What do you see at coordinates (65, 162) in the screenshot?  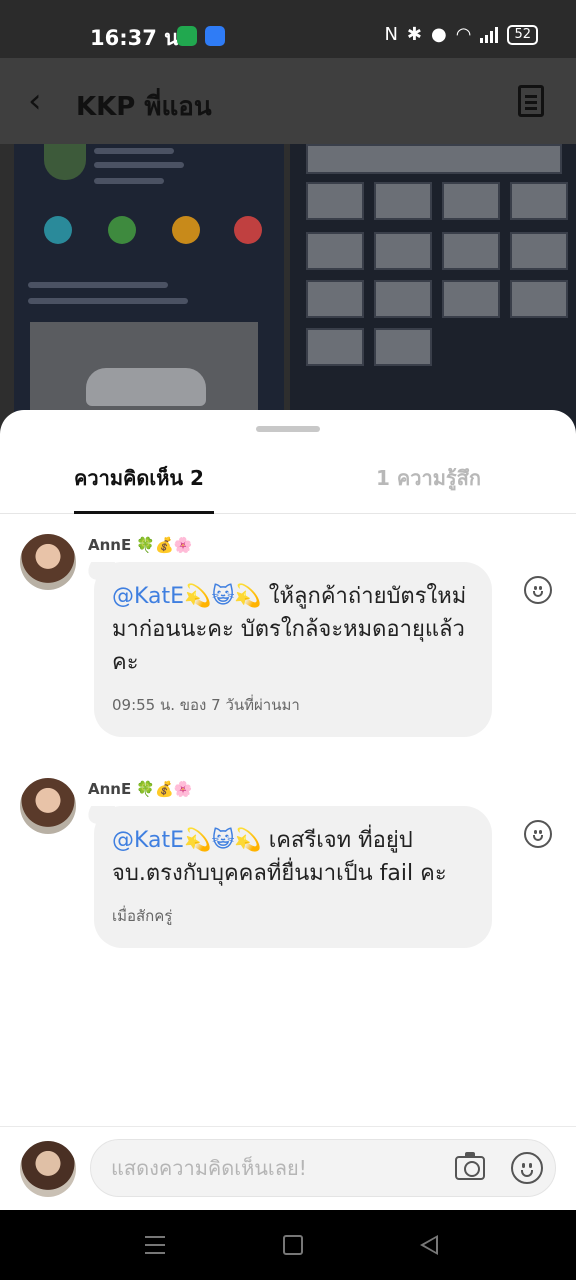 I see `background-avatar` at bounding box center [65, 162].